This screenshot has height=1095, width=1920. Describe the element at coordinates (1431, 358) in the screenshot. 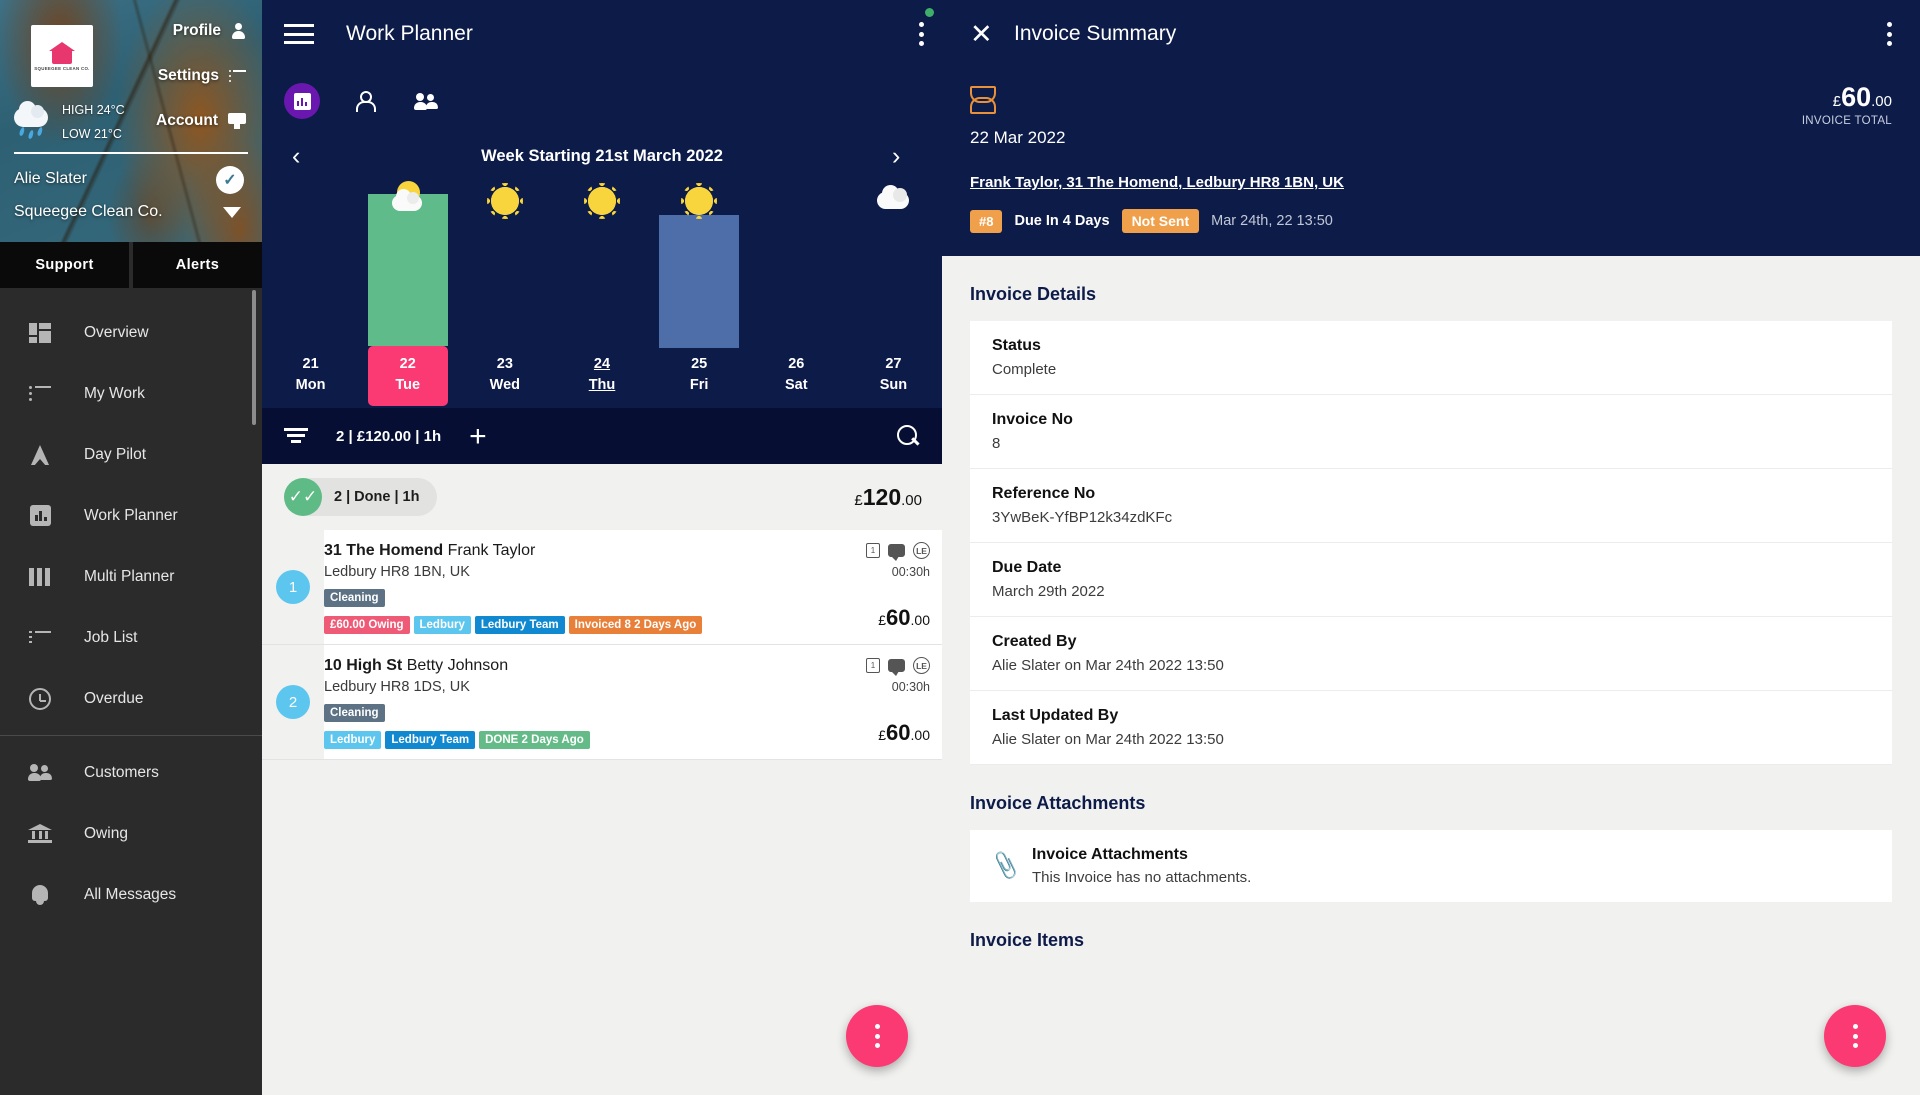

I see `detail-row: Status Complete` at that location.